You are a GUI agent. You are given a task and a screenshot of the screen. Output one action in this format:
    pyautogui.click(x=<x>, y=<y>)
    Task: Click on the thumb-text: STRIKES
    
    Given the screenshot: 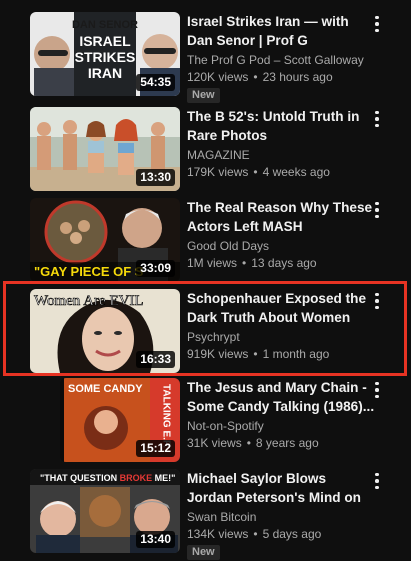 What is the action you would take?
    pyautogui.click(x=105, y=57)
    